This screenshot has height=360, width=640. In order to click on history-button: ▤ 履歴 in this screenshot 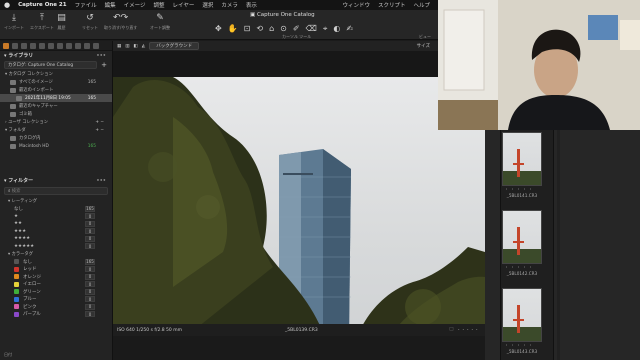, I will do `click(61, 21)`.